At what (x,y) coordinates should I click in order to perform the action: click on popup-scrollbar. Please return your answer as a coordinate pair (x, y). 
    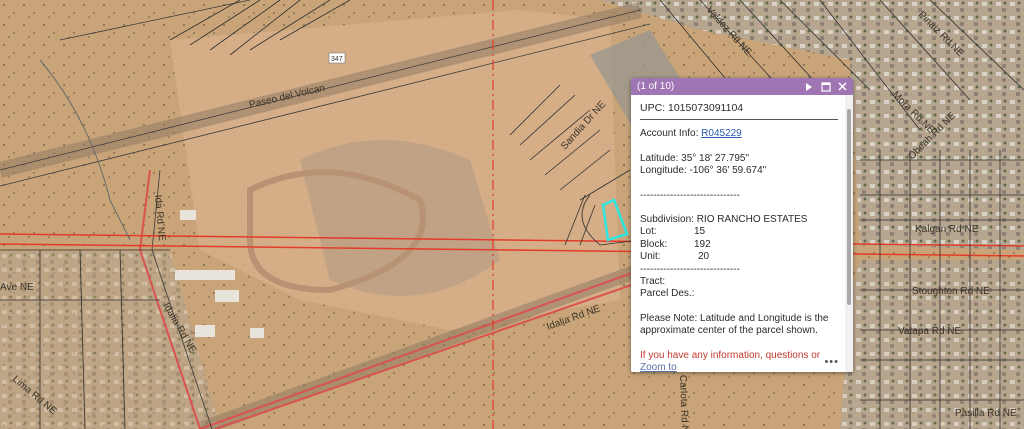
    Looking at the image, I should click on (849, 233).